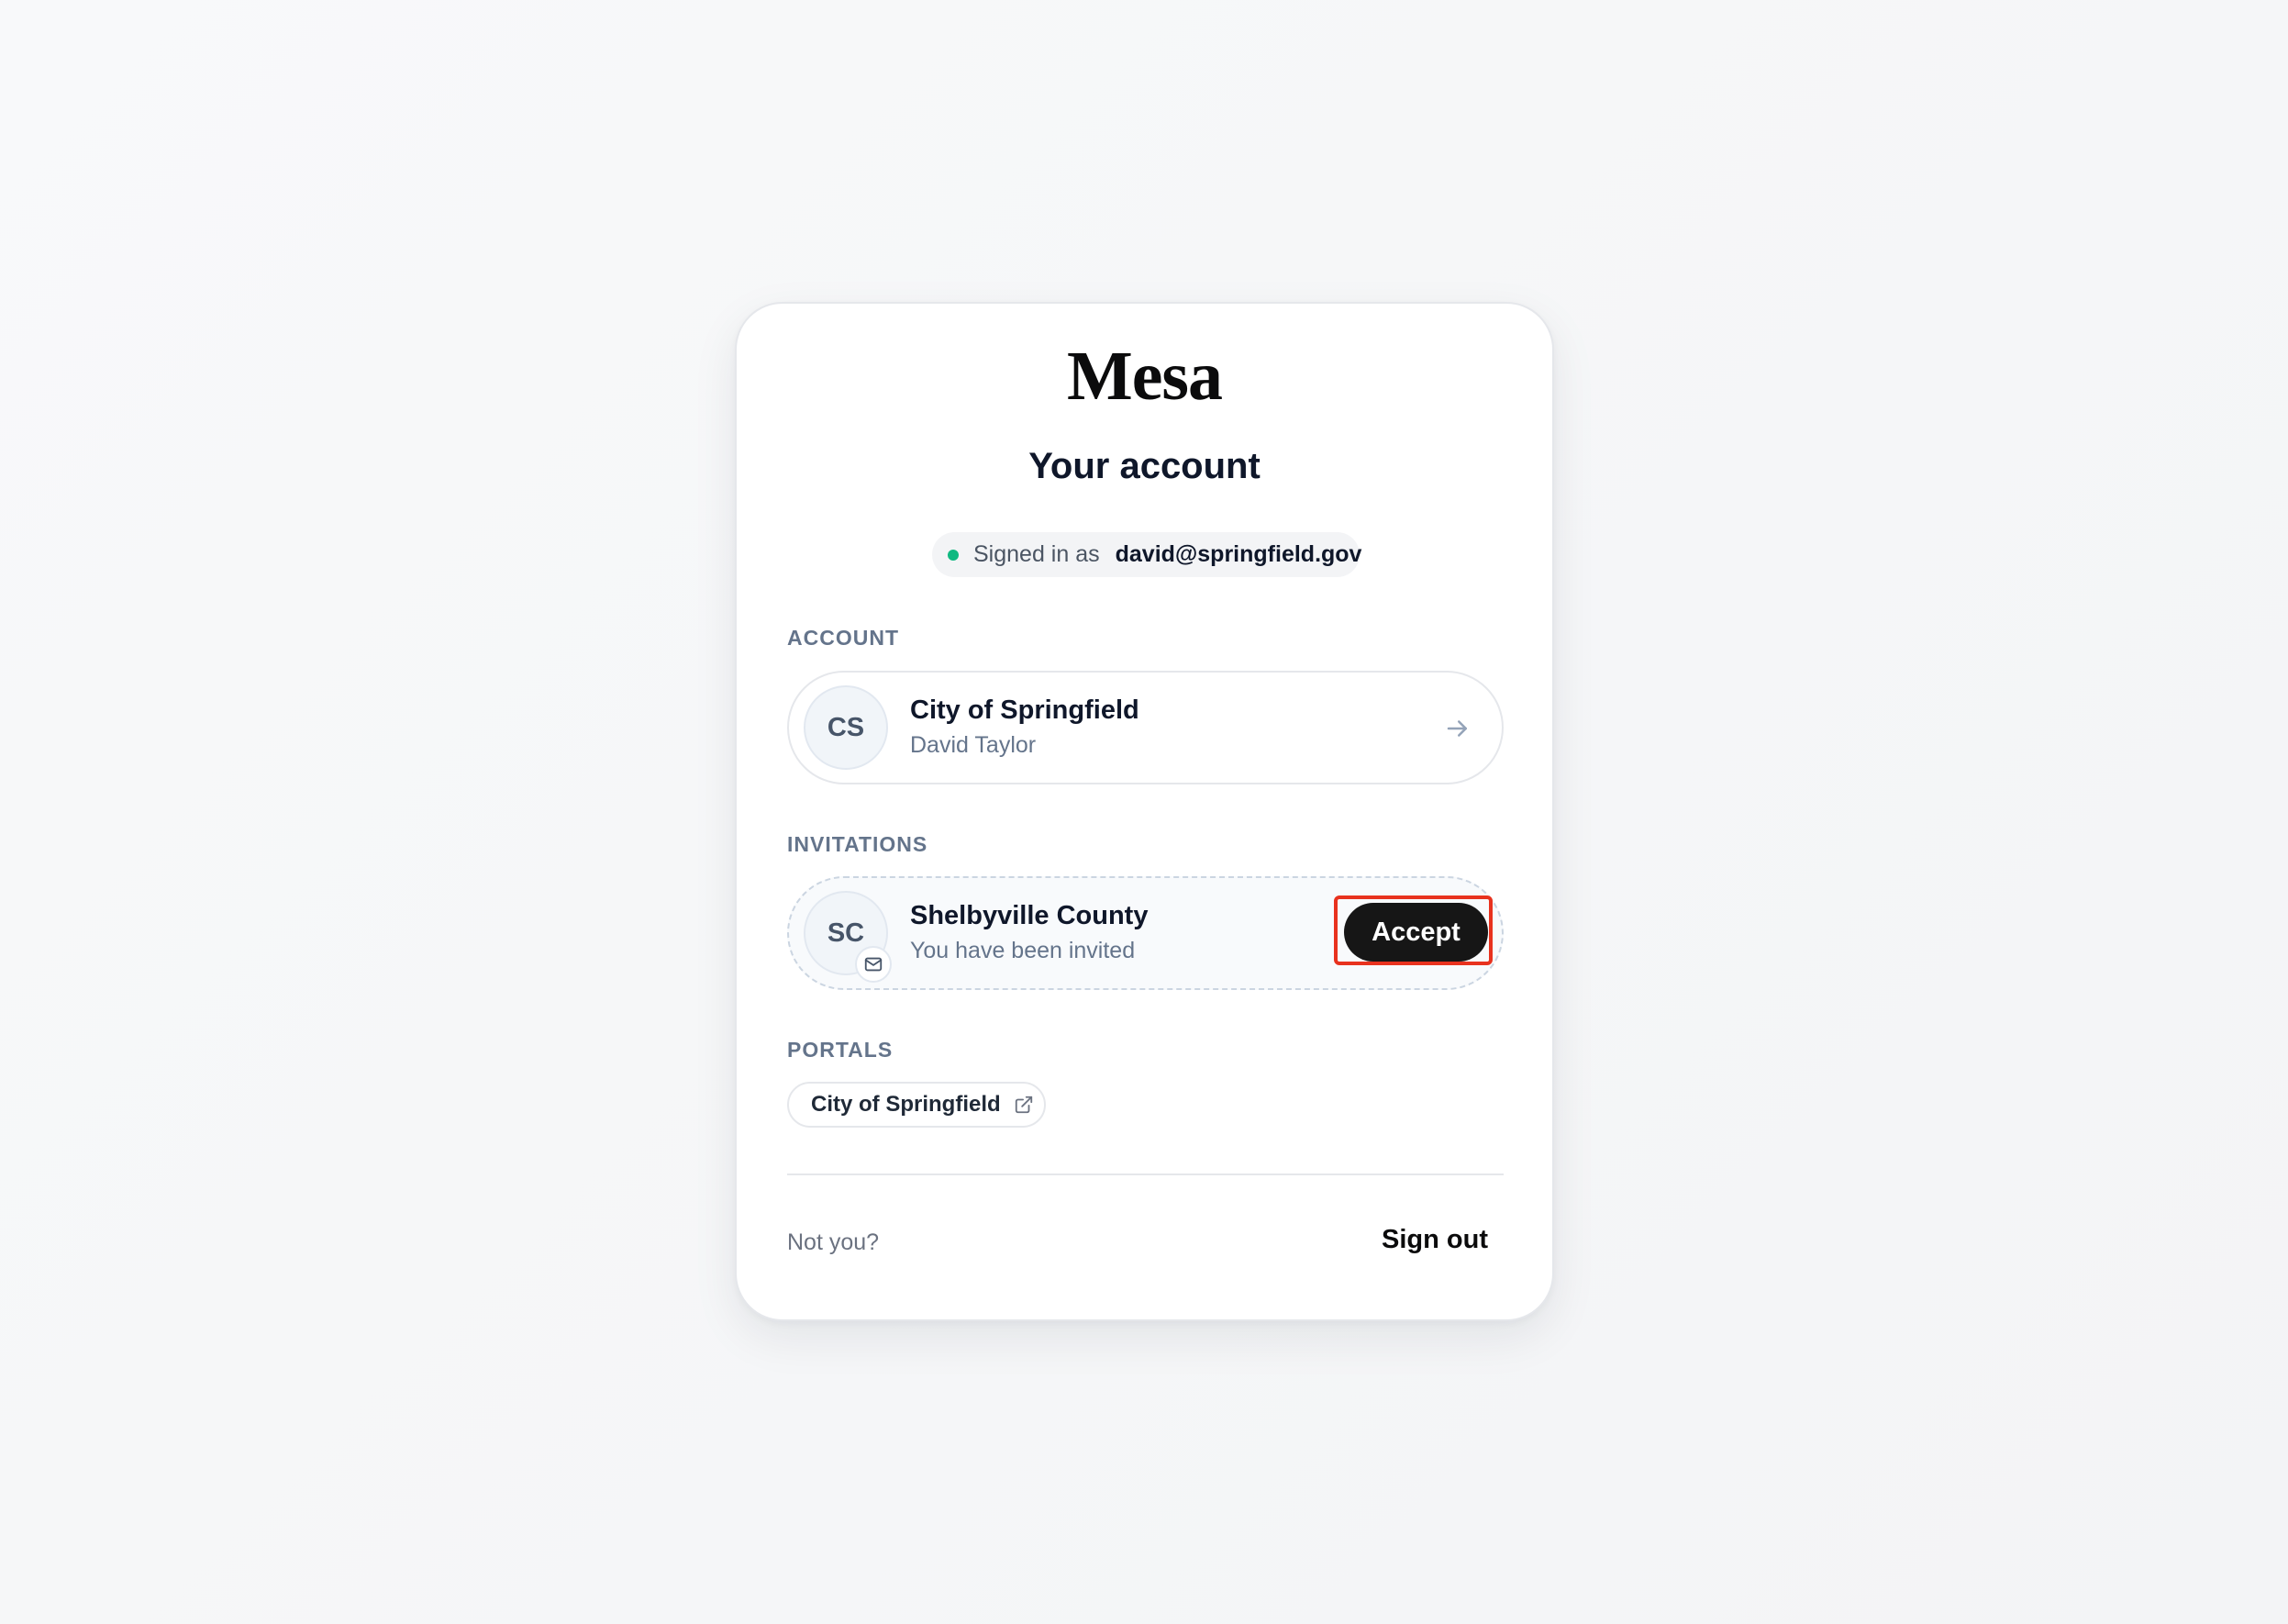  I want to click on avatar: CS, so click(846, 727).